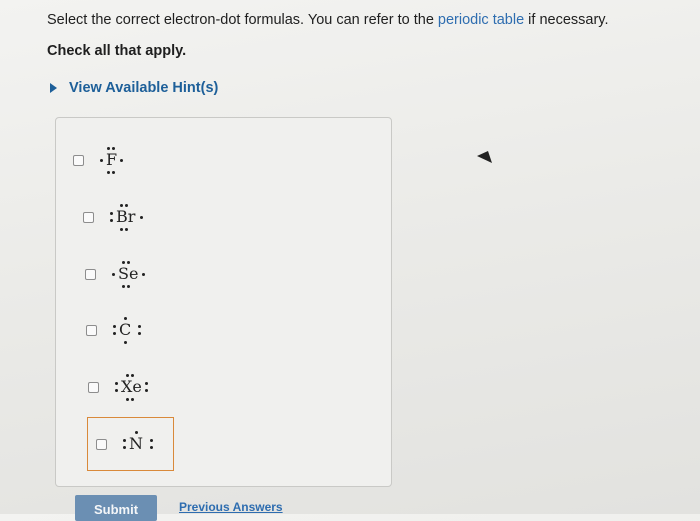 The width and height of the screenshot is (700, 521). I want to click on electron-dot-formula: N, so click(143, 444).